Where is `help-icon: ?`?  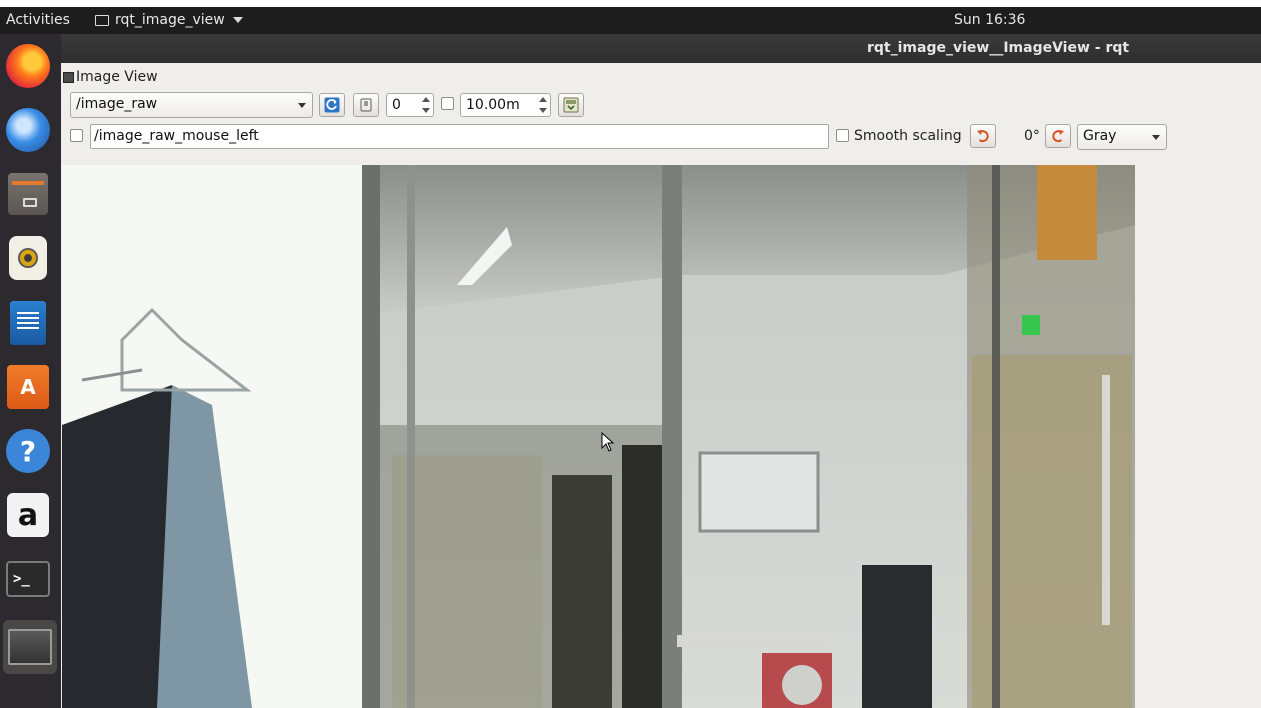 help-icon: ? is located at coordinates (28, 451).